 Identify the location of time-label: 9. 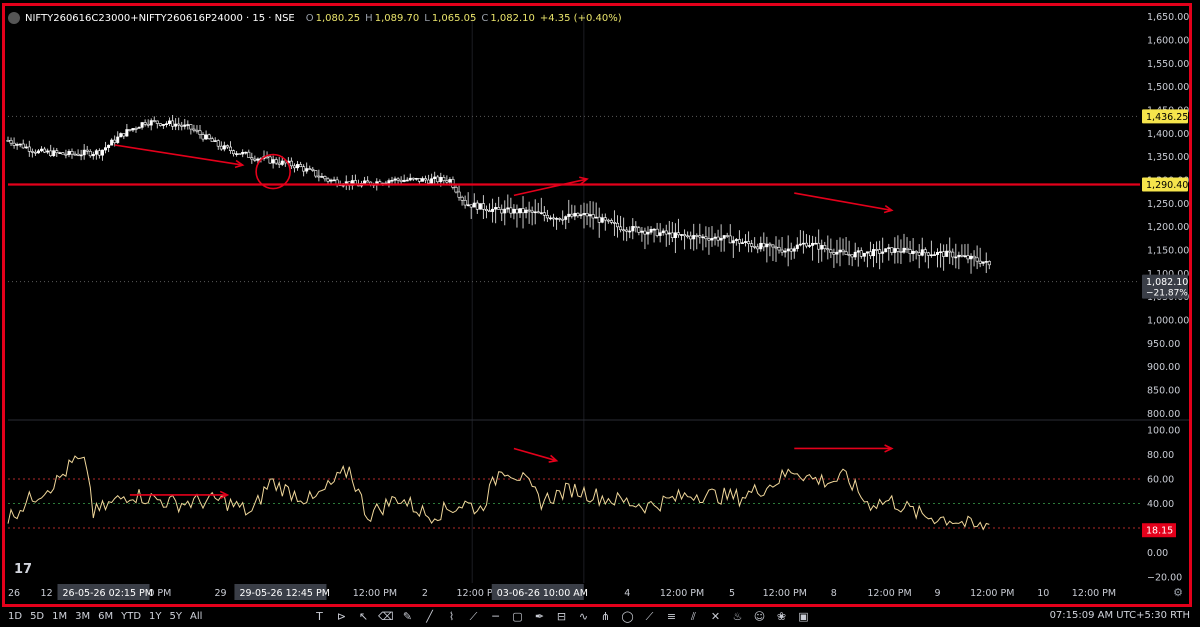
(937, 593).